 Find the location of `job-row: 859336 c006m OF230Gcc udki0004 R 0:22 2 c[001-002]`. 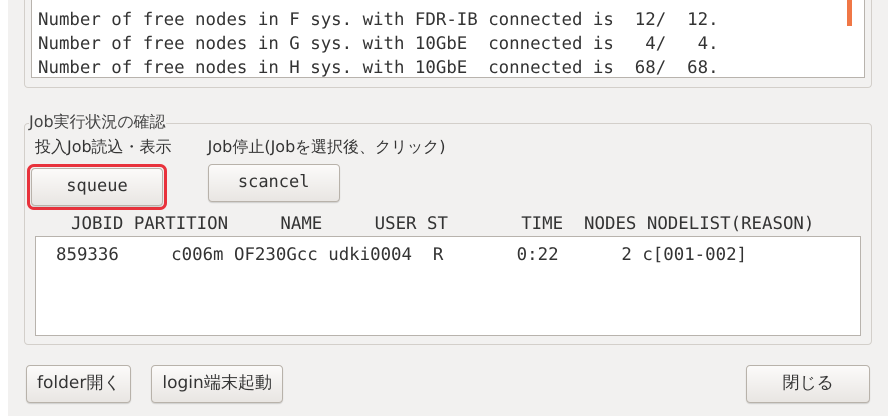

job-row: 859336 c006m OF230Gcc udki0004 R 0:22 2 c[001-002] is located at coordinates (448, 255).